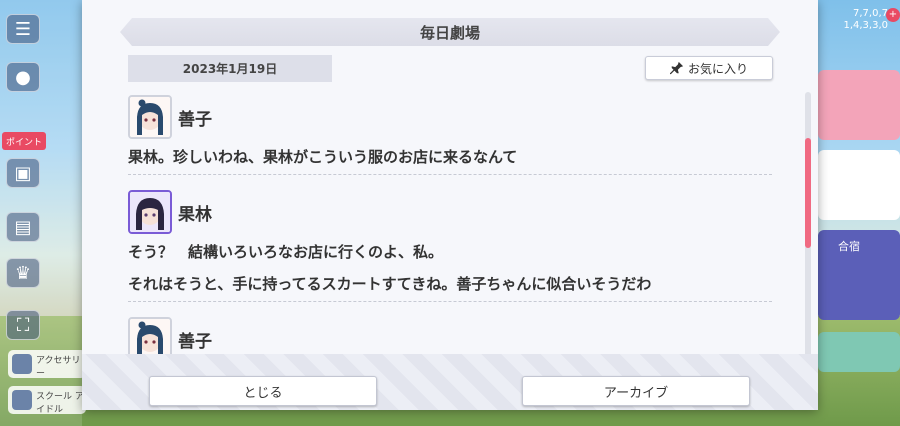  Describe the element at coordinates (636, 391) in the screenshot. I see `archive-button: アーカイブ` at that location.